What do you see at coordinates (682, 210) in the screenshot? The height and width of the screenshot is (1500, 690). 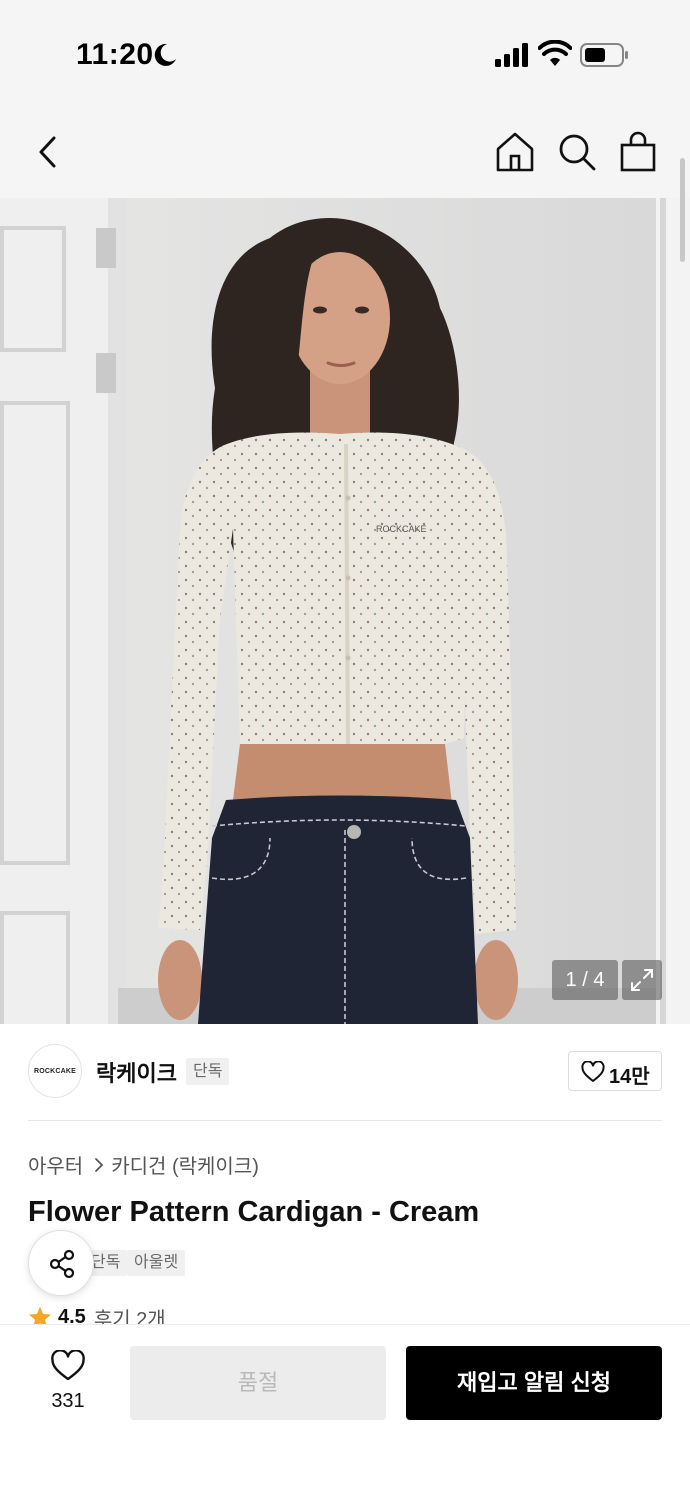 I see `scrollbar-thumb` at bounding box center [682, 210].